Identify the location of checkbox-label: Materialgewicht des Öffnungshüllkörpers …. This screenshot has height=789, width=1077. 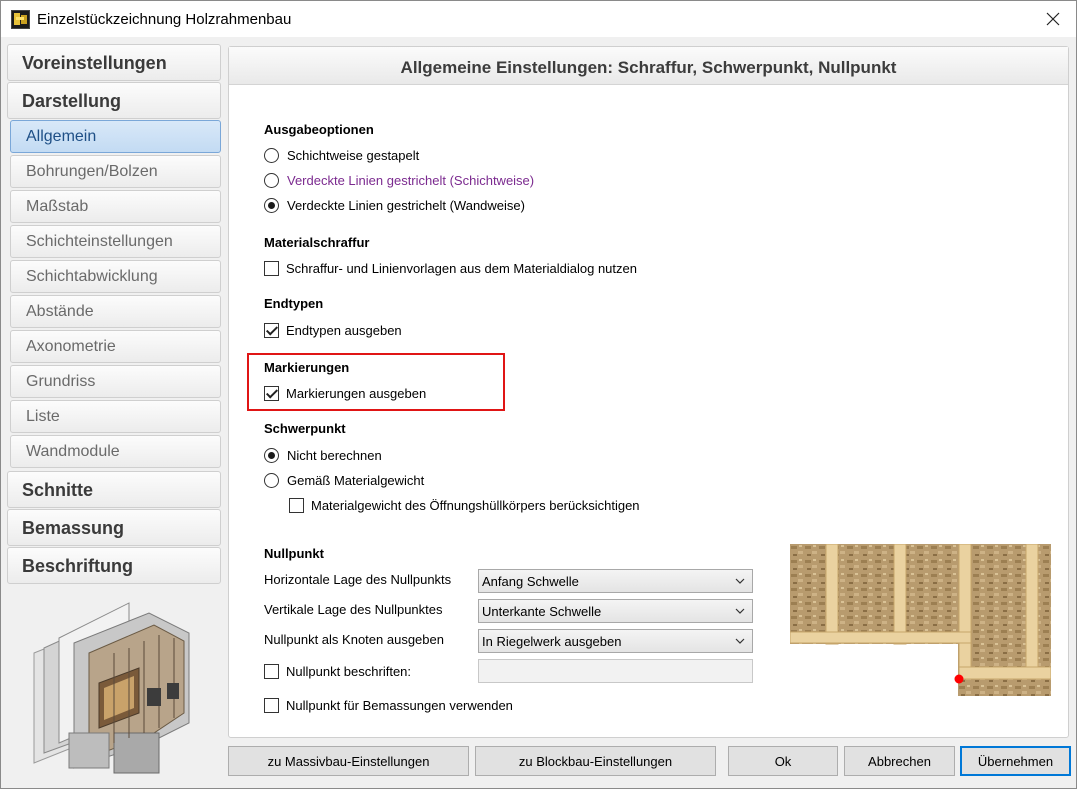
(475, 505).